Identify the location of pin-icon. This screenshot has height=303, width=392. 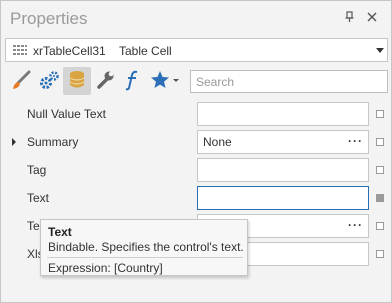
(350, 17).